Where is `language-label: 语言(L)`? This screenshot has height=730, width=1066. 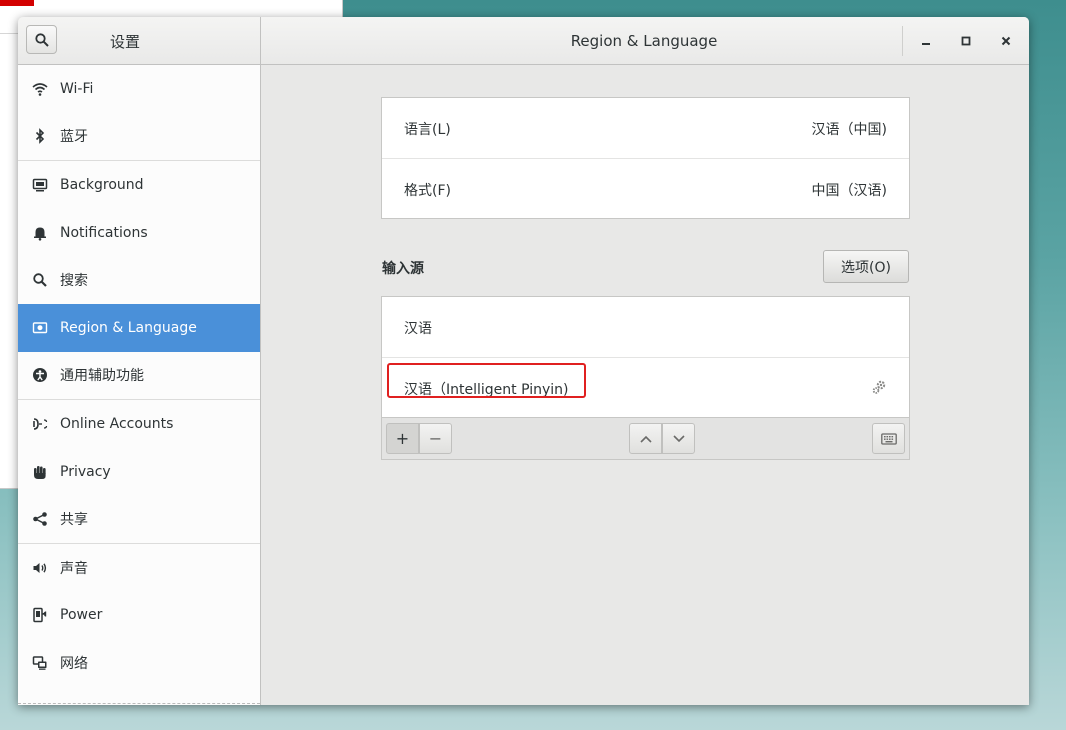 language-label: 语言(L) is located at coordinates (427, 130).